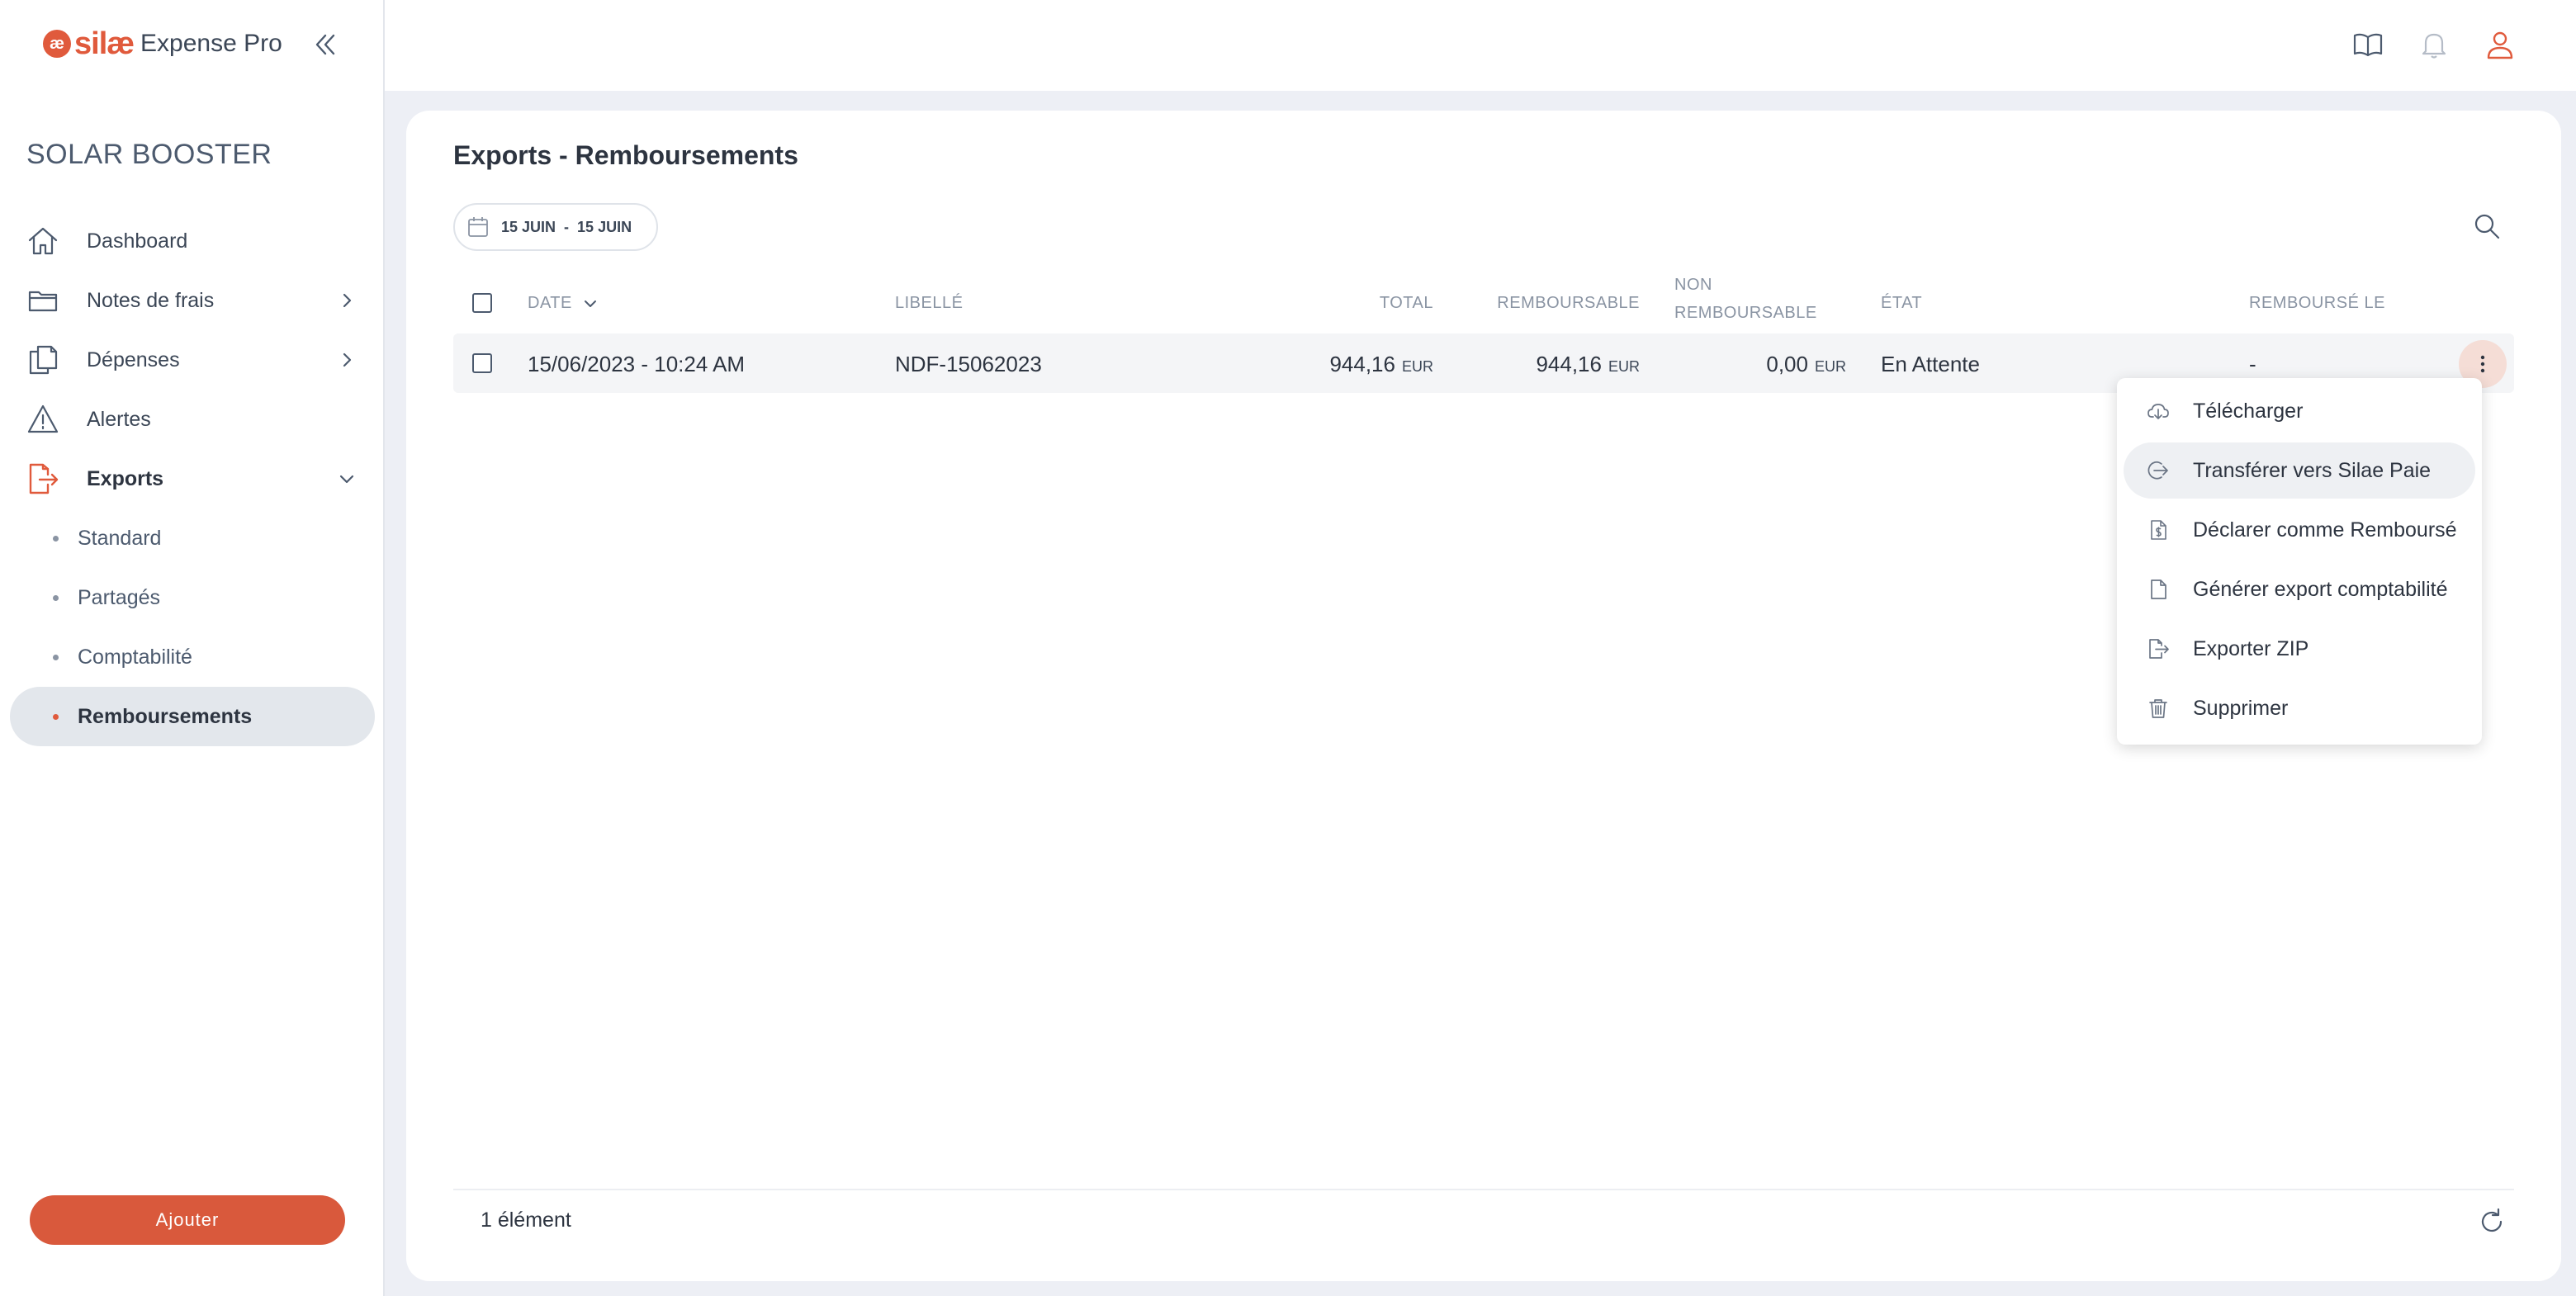 The image size is (2576, 1296). Describe the element at coordinates (1745, 299) in the screenshot. I see `column-header-non-remboursable: NON REMBOURSABLE` at that location.